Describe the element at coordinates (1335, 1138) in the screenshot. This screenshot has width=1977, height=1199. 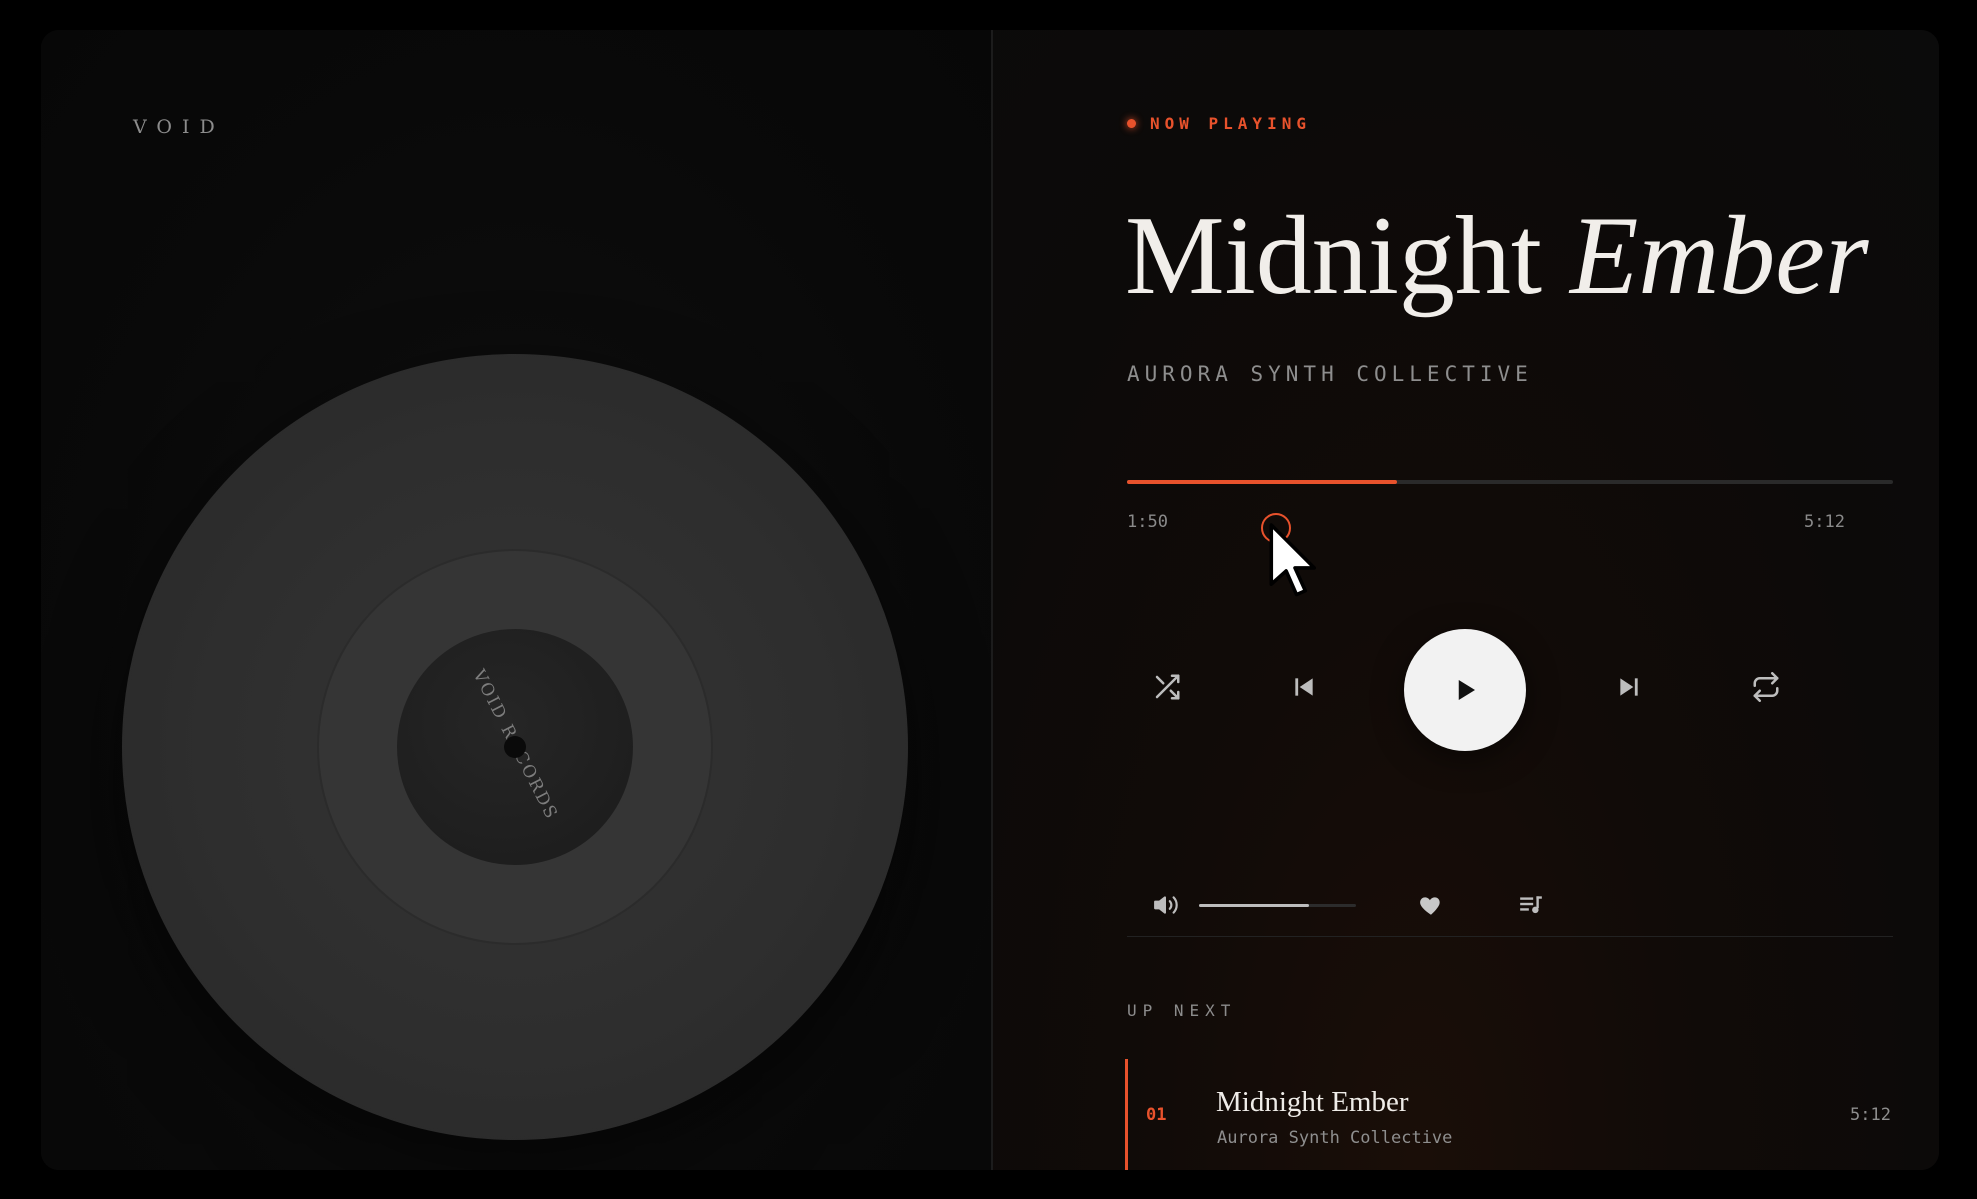
I see `queue-item-artist: Aurora Synth Collective` at that location.